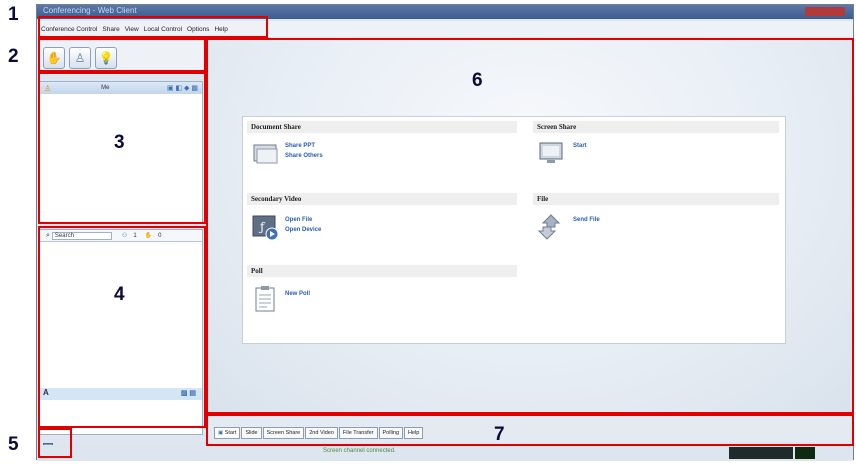 The width and height of the screenshot is (856, 464). I want to click on signal-meter, so click(805, 453).